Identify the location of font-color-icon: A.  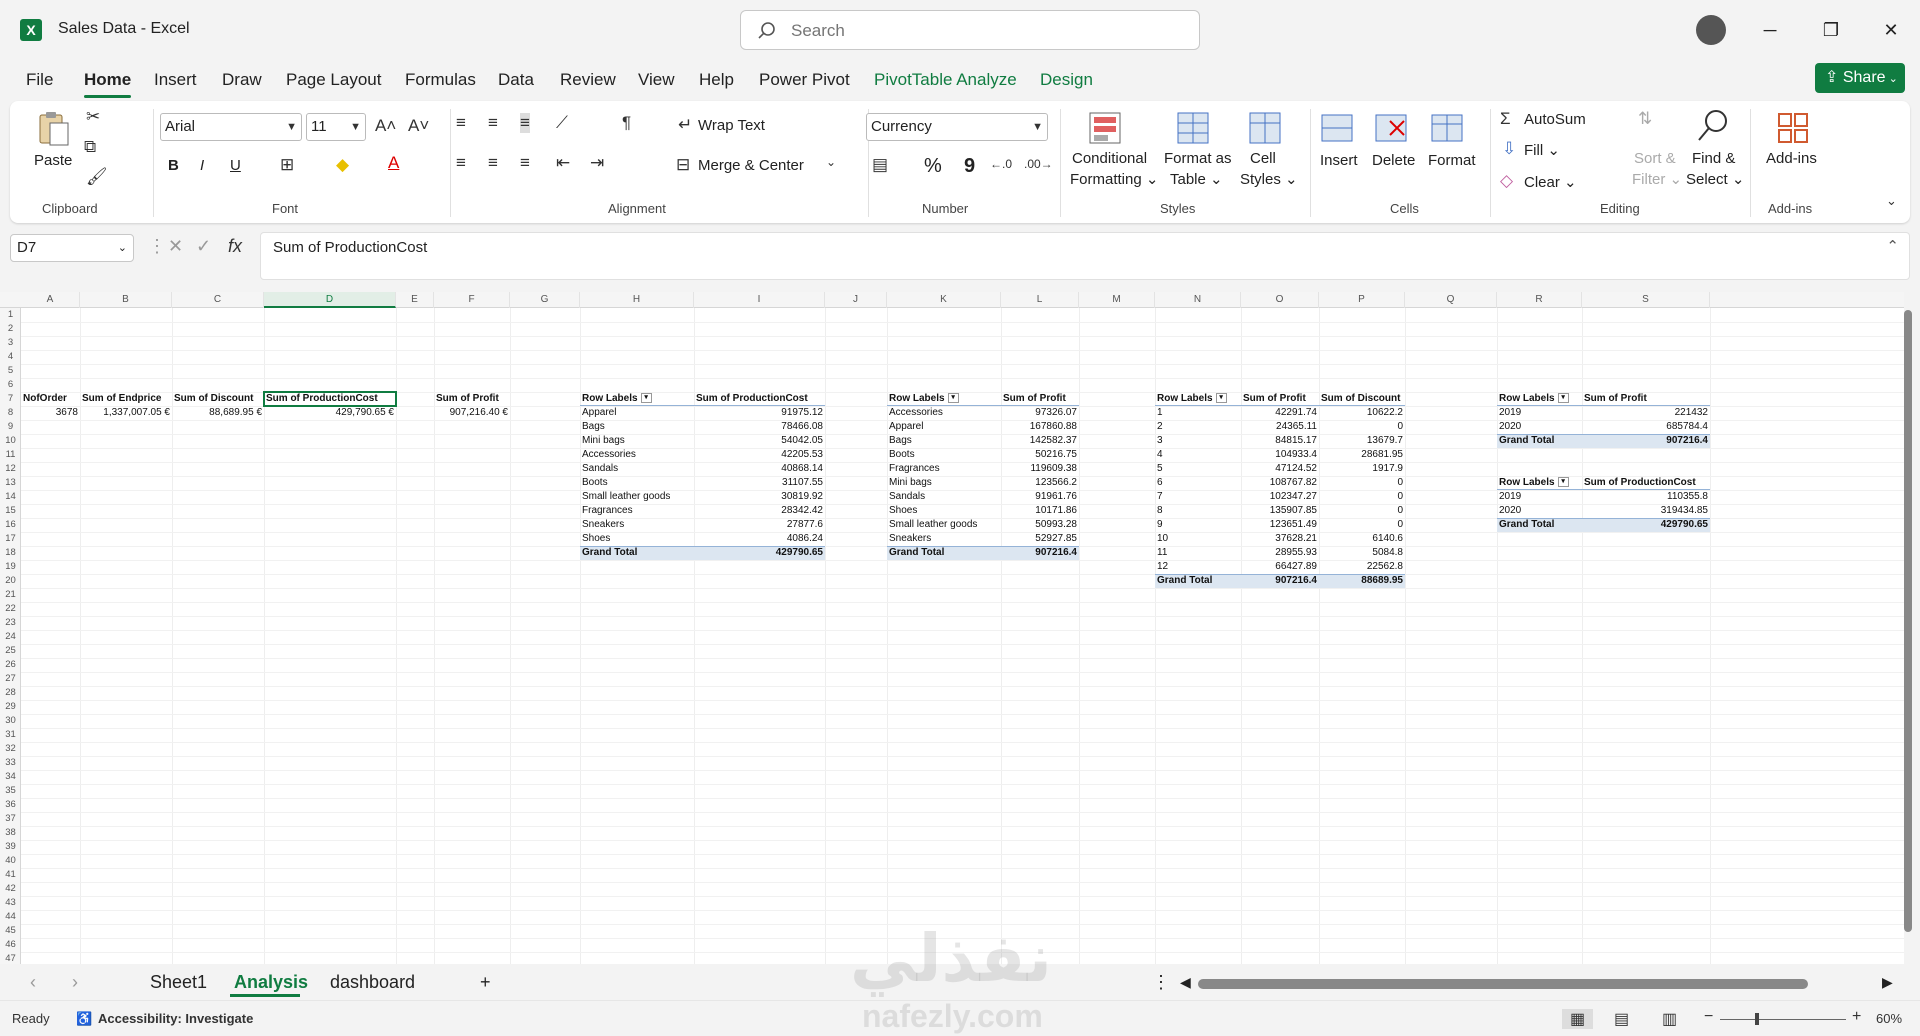
(393, 163).